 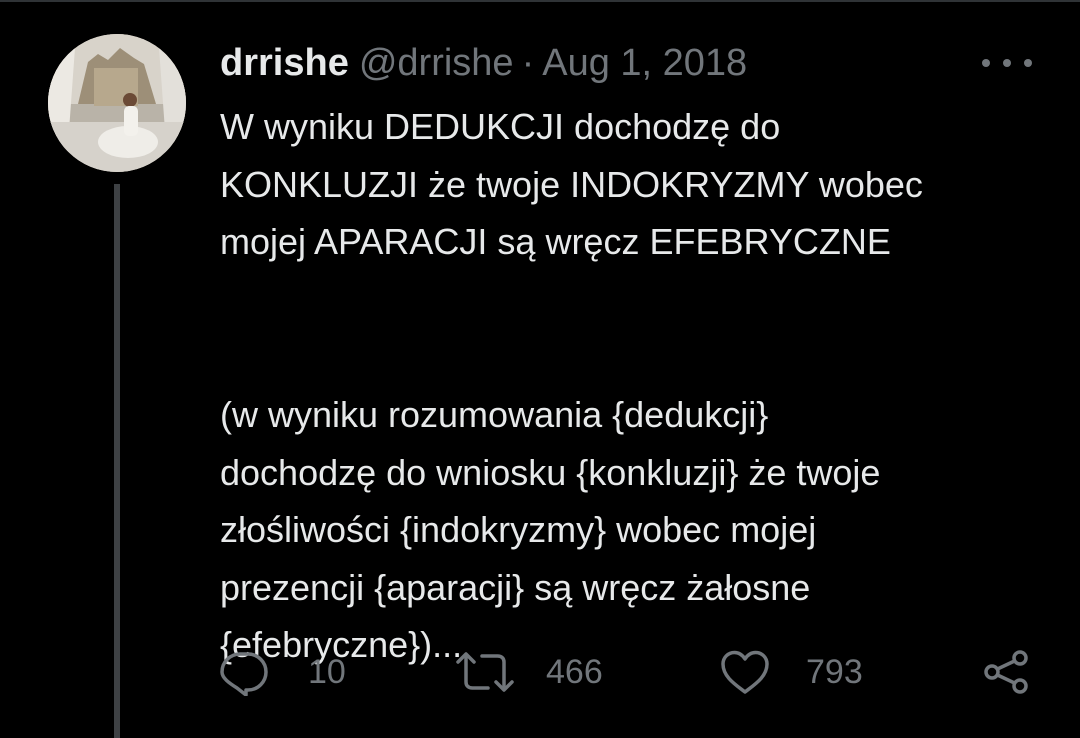 I want to click on reply-count: 10, so click(x=327, y=671).